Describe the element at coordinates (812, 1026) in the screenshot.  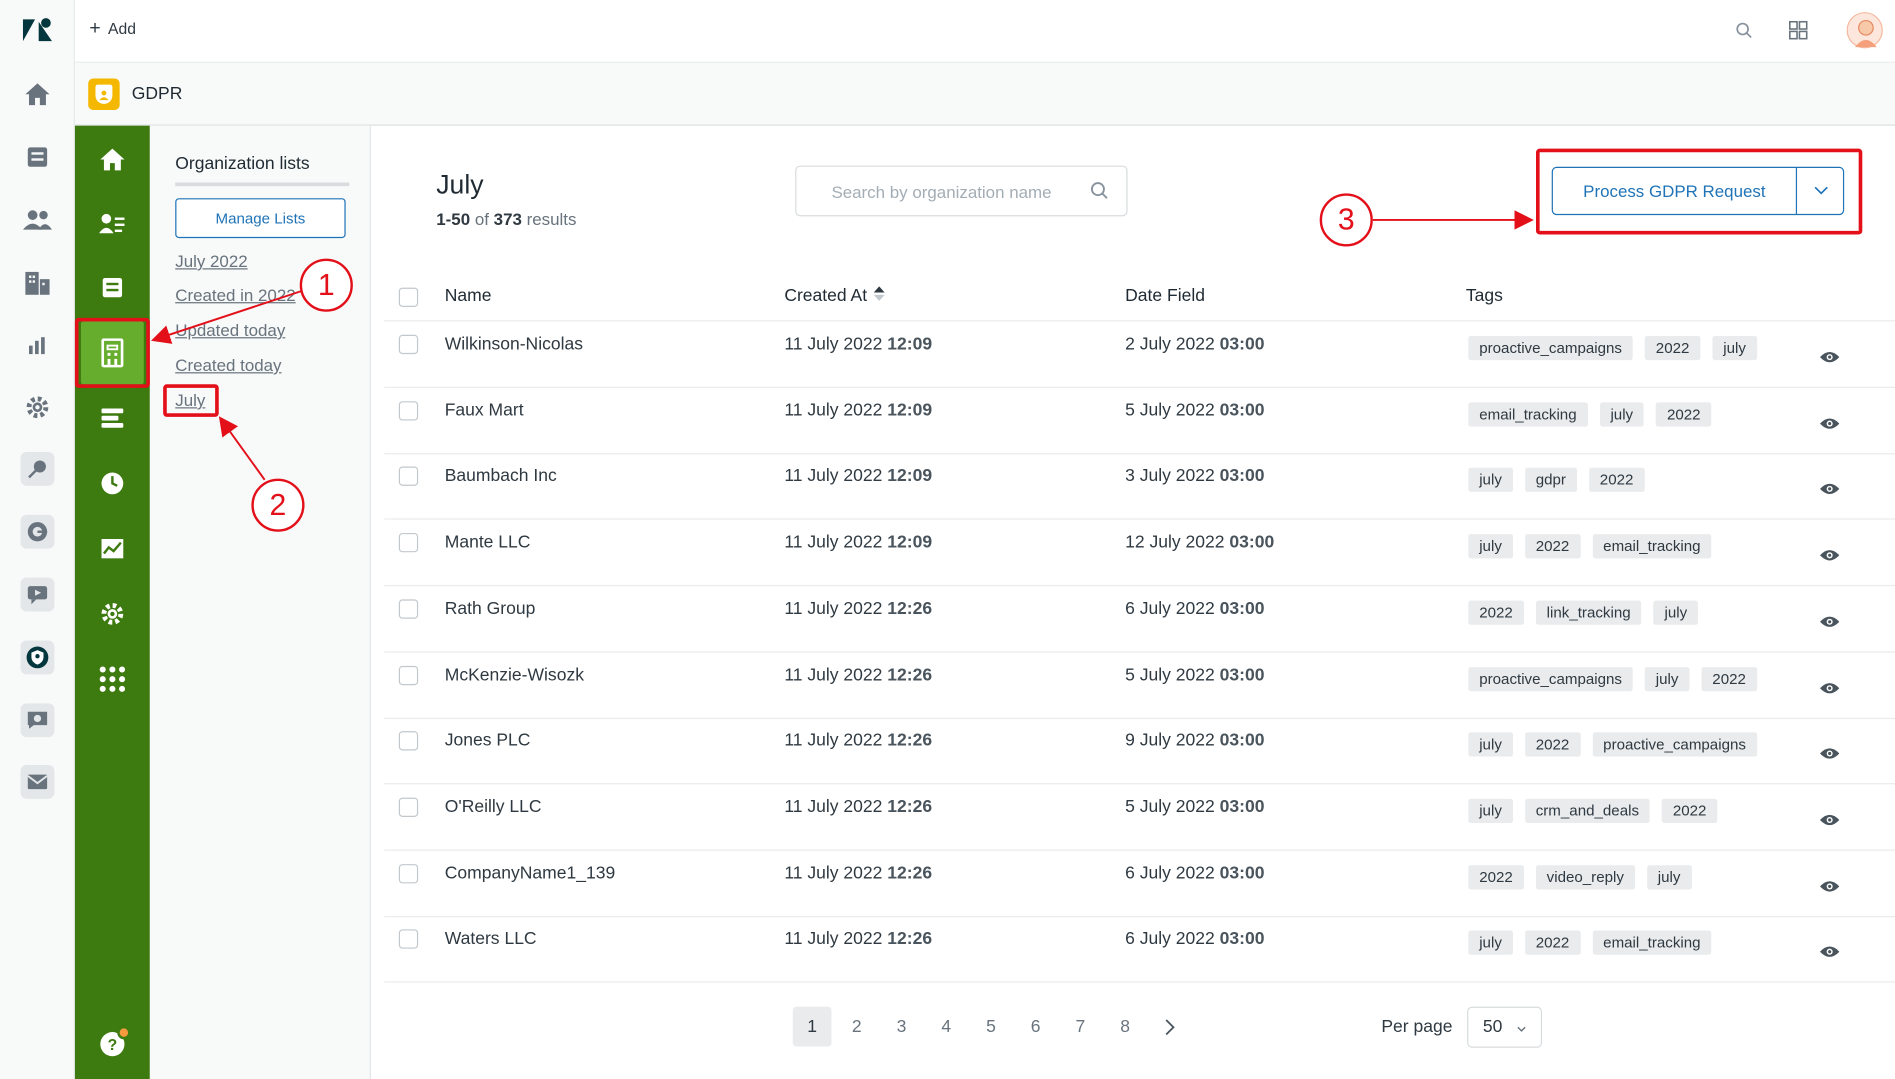
I see `page-1-button: 1` at that location.